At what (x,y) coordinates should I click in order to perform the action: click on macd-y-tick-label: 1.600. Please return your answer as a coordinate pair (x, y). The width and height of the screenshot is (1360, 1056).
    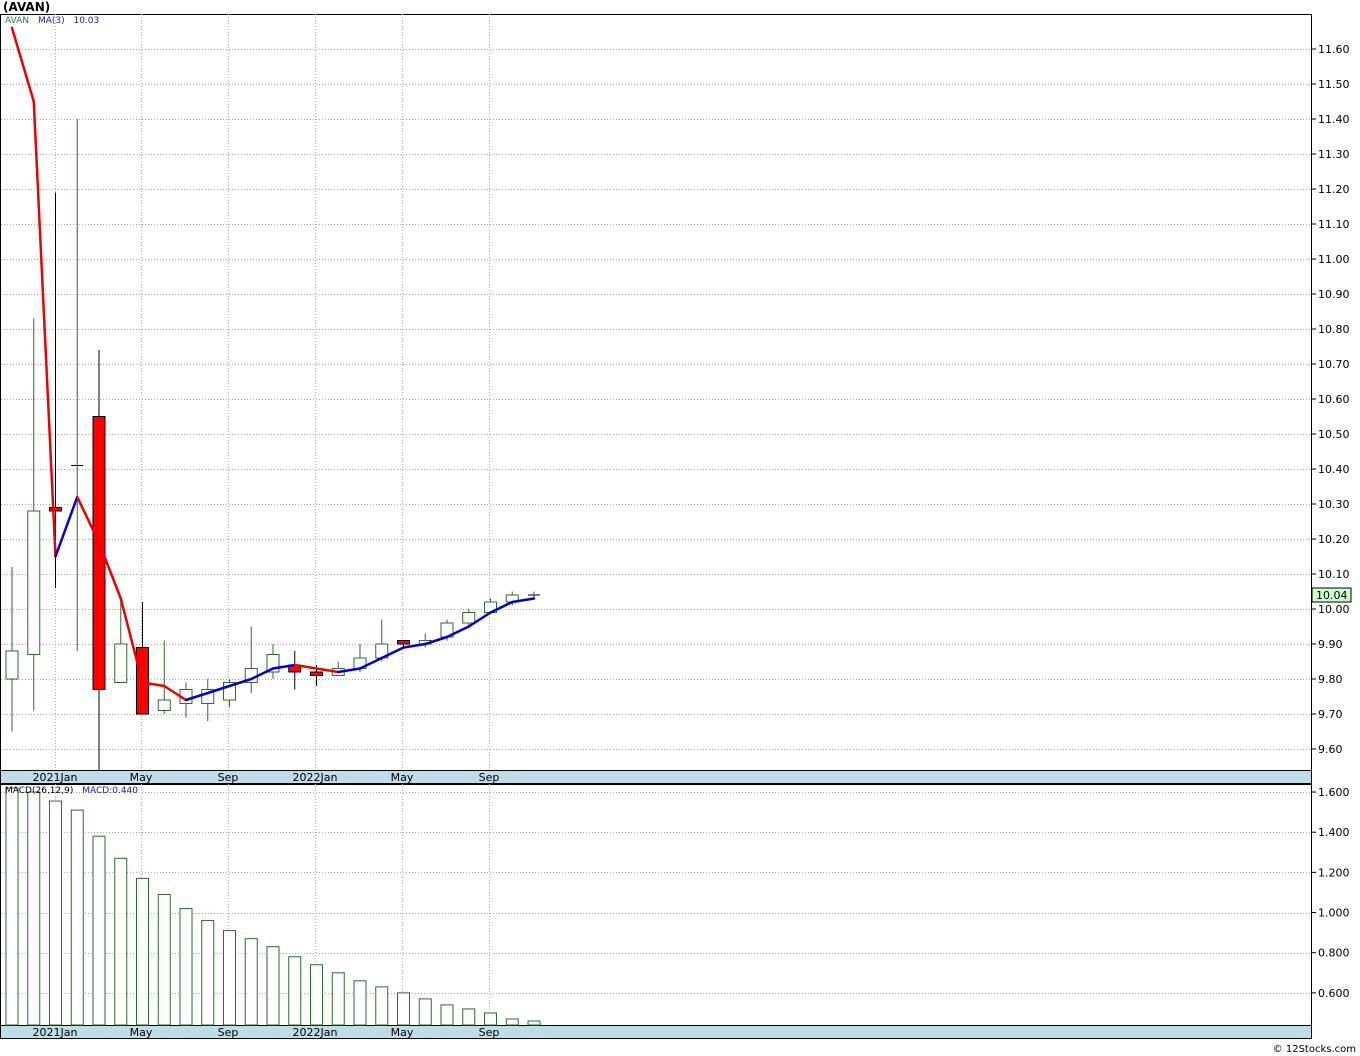
    Looking at the image, I should click on (1334, 792).